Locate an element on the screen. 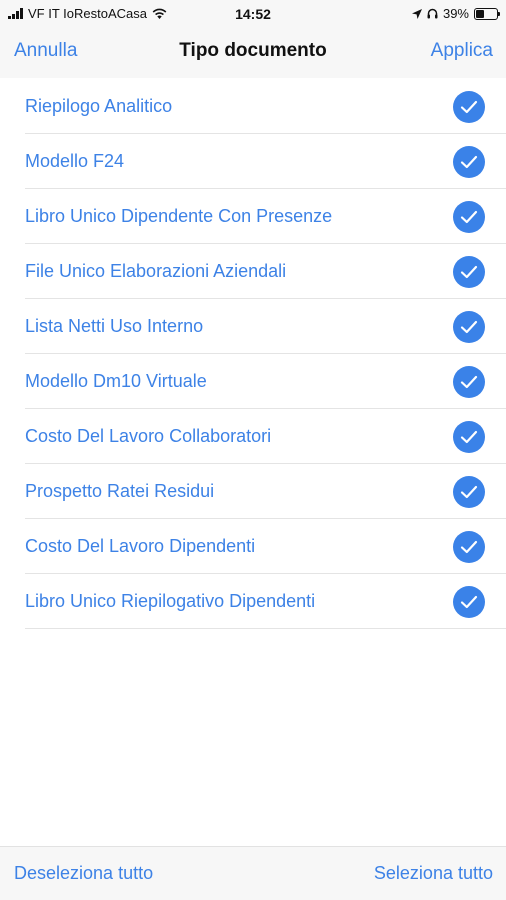  list-item-label: Prospetto Ratei Residui is located at coordinates (120, 491).